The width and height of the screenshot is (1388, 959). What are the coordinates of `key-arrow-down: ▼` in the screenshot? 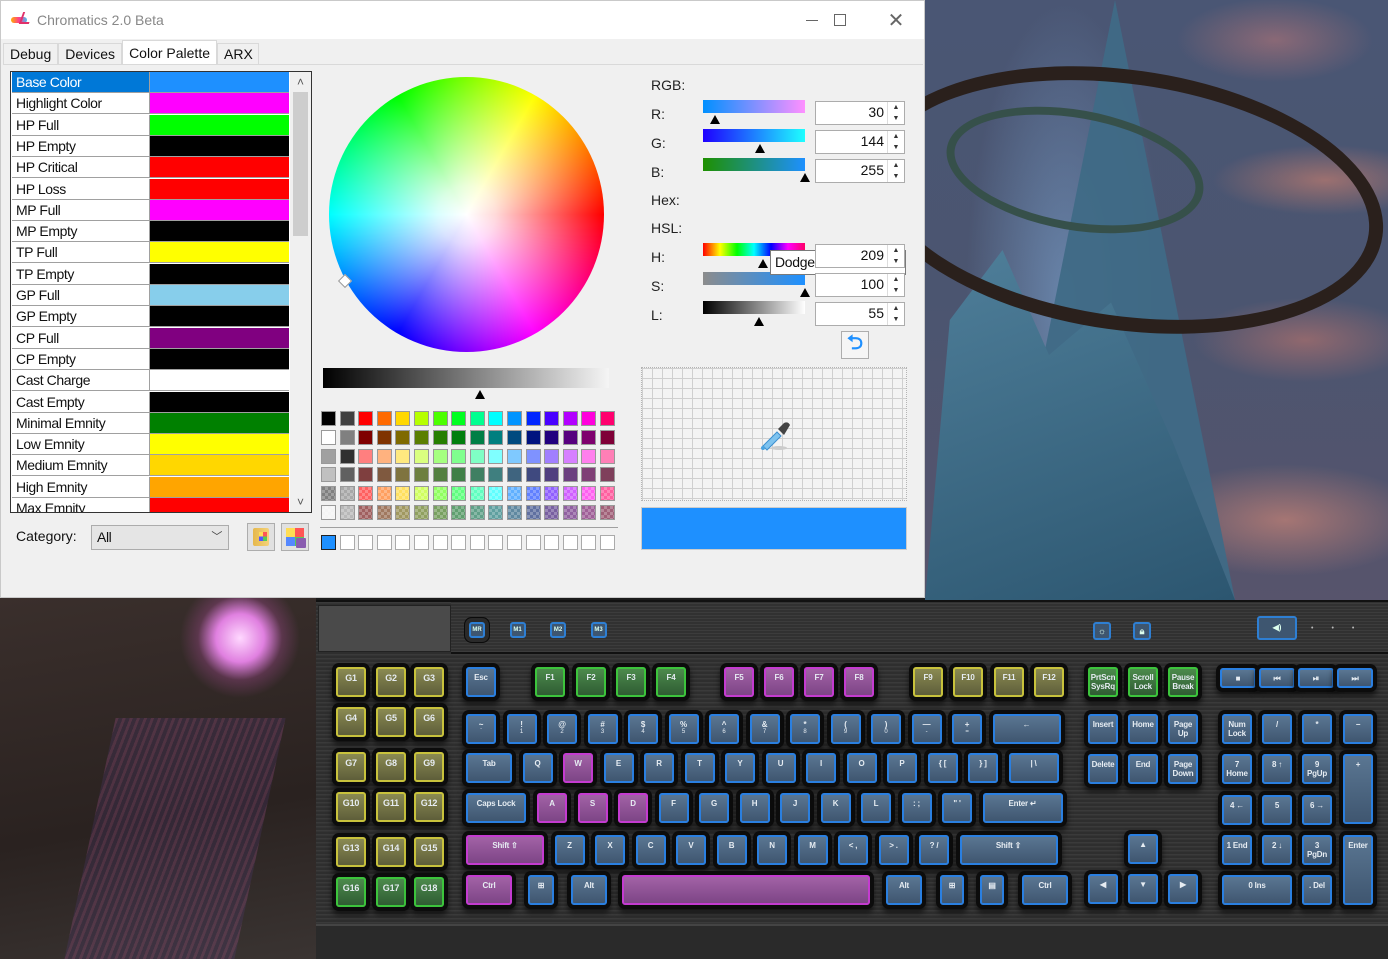 It's located at (1143, 889).